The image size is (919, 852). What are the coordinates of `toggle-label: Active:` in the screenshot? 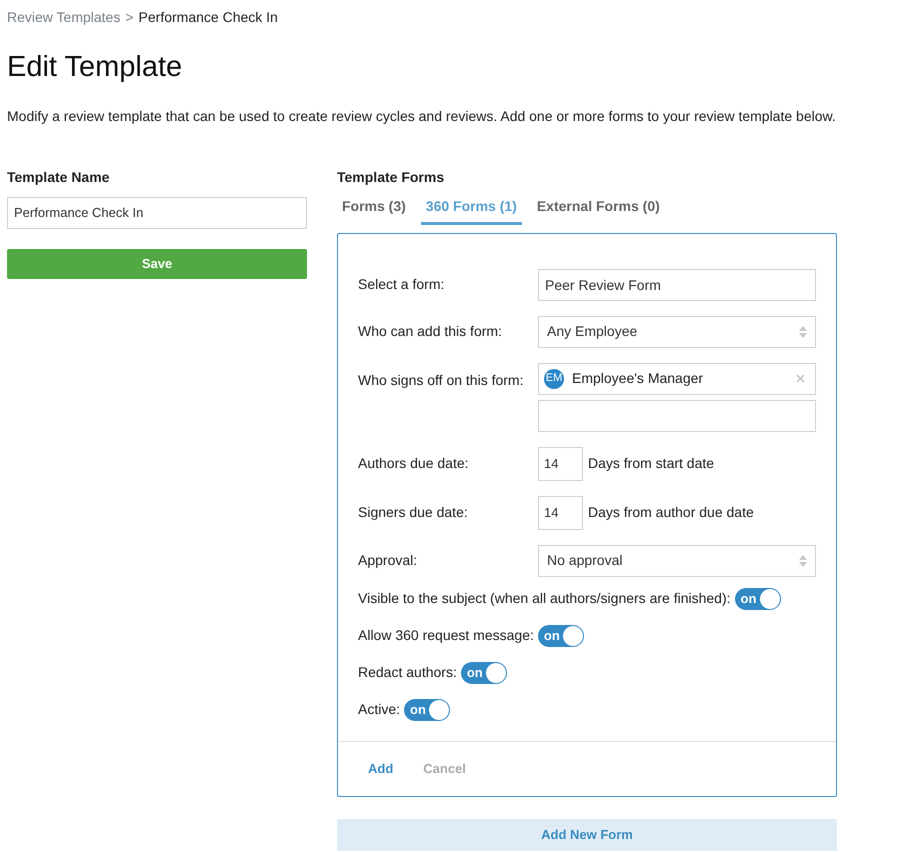 It's located at (379, 709).